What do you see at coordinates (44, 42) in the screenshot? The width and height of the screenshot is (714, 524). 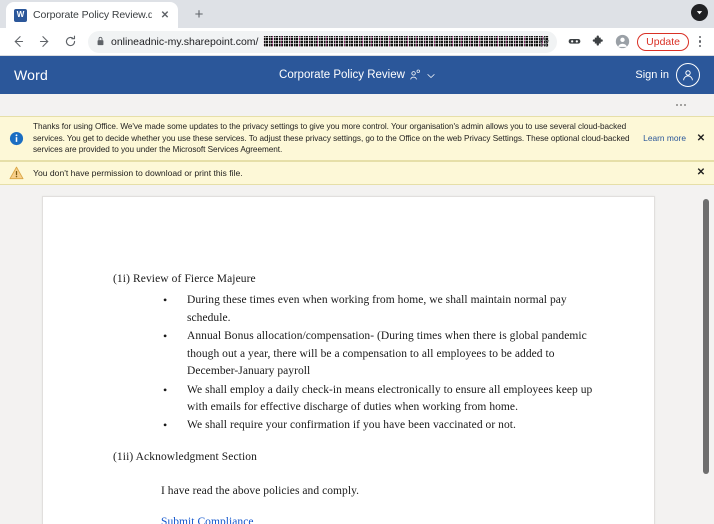 I see `arrow-right-icon` at bounding box center [44, 42].